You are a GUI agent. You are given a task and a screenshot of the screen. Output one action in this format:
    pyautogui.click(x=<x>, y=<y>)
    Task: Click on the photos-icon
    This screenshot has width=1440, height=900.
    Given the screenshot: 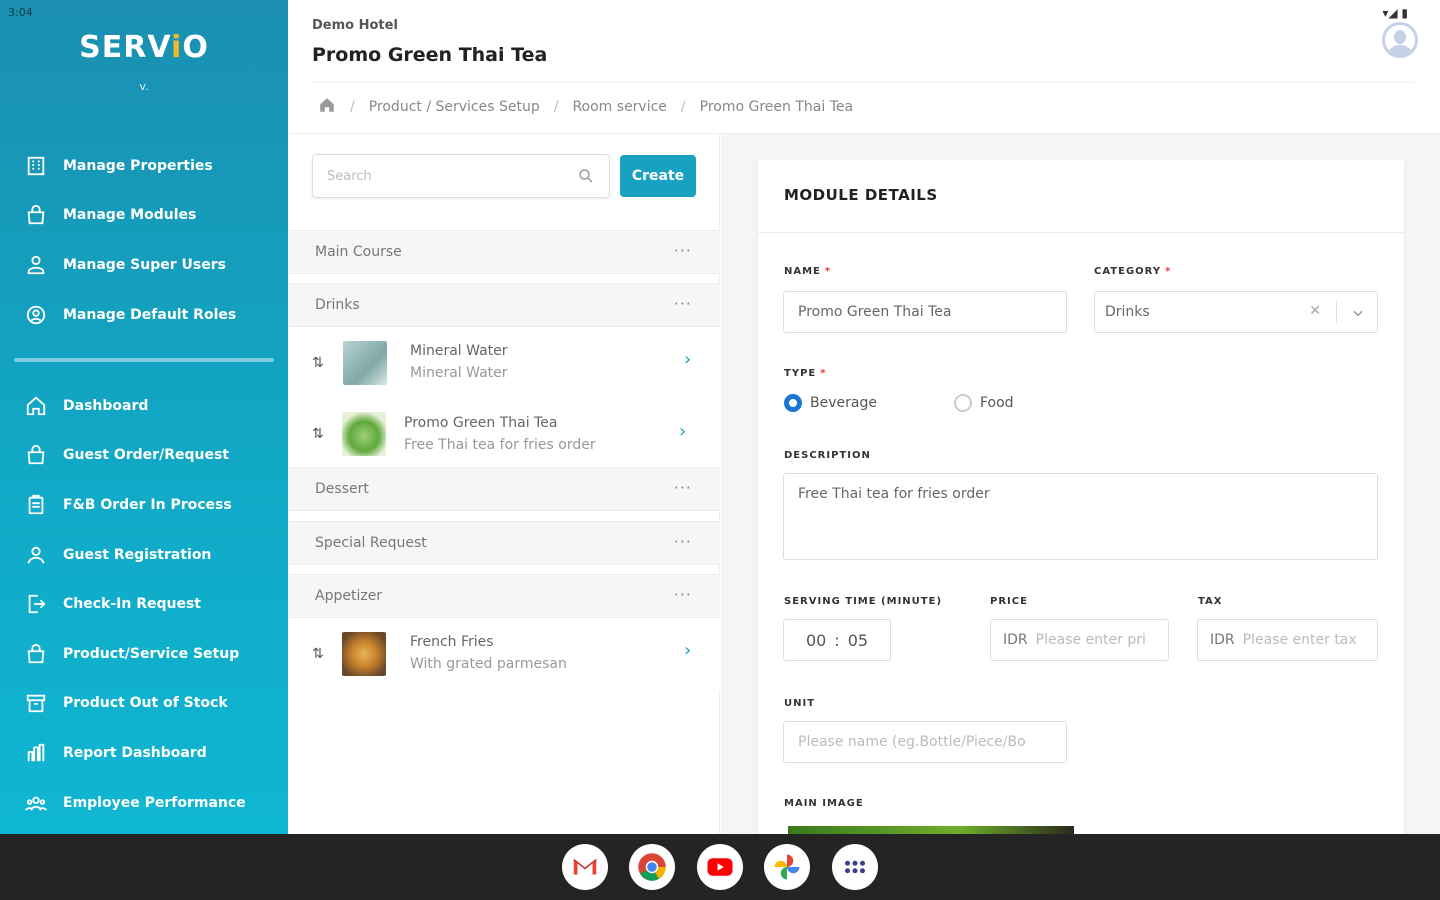 What is the action you would take?
    pyautogui.click(x=787, y=867)
    